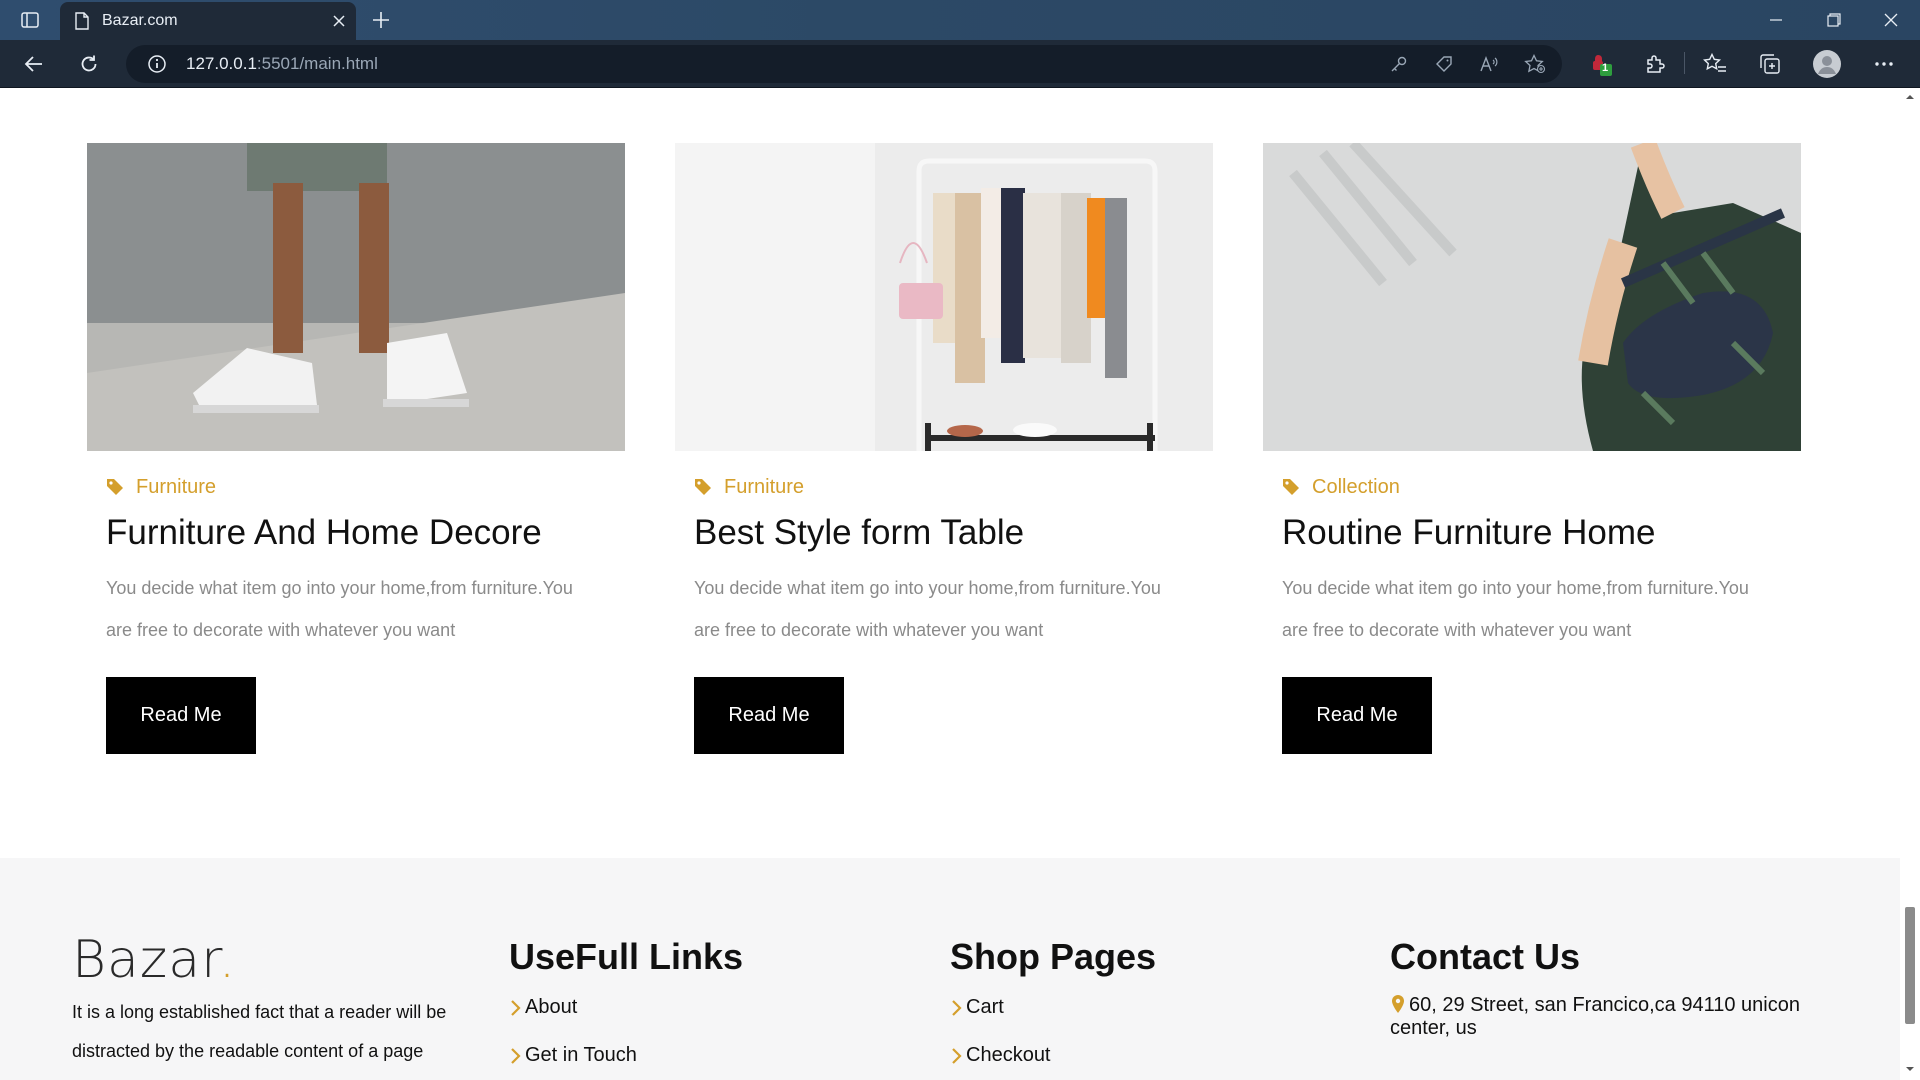  I want to click on card-category-label: Collection, so click(1356, 486).